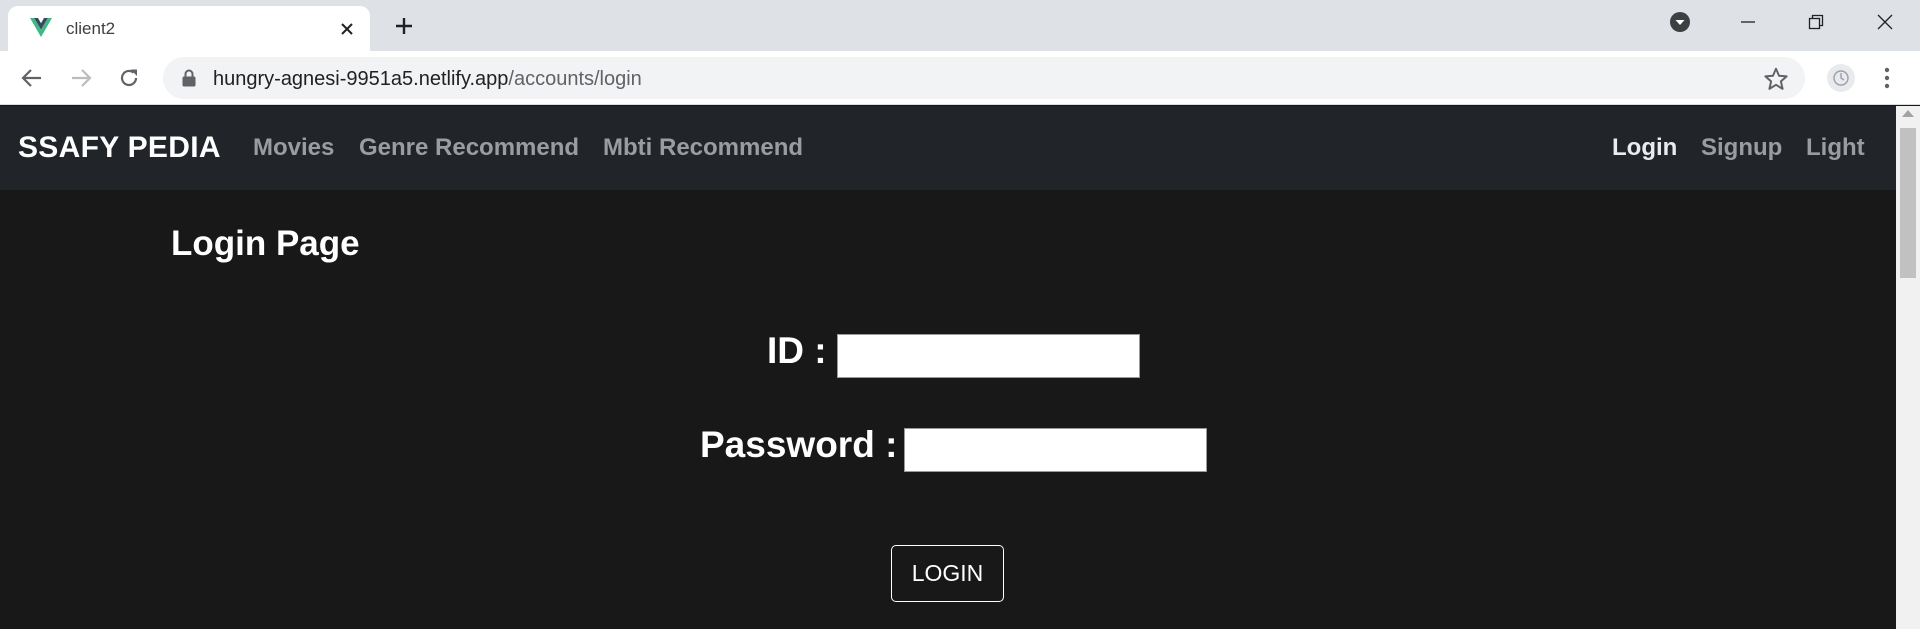 The height and width of the screenshot is (629, 1920). Describe the element at coordinates (703, 148) in the screenshot. I see `nav-link-mbti-recommend: Mbti Recommend` at that location.